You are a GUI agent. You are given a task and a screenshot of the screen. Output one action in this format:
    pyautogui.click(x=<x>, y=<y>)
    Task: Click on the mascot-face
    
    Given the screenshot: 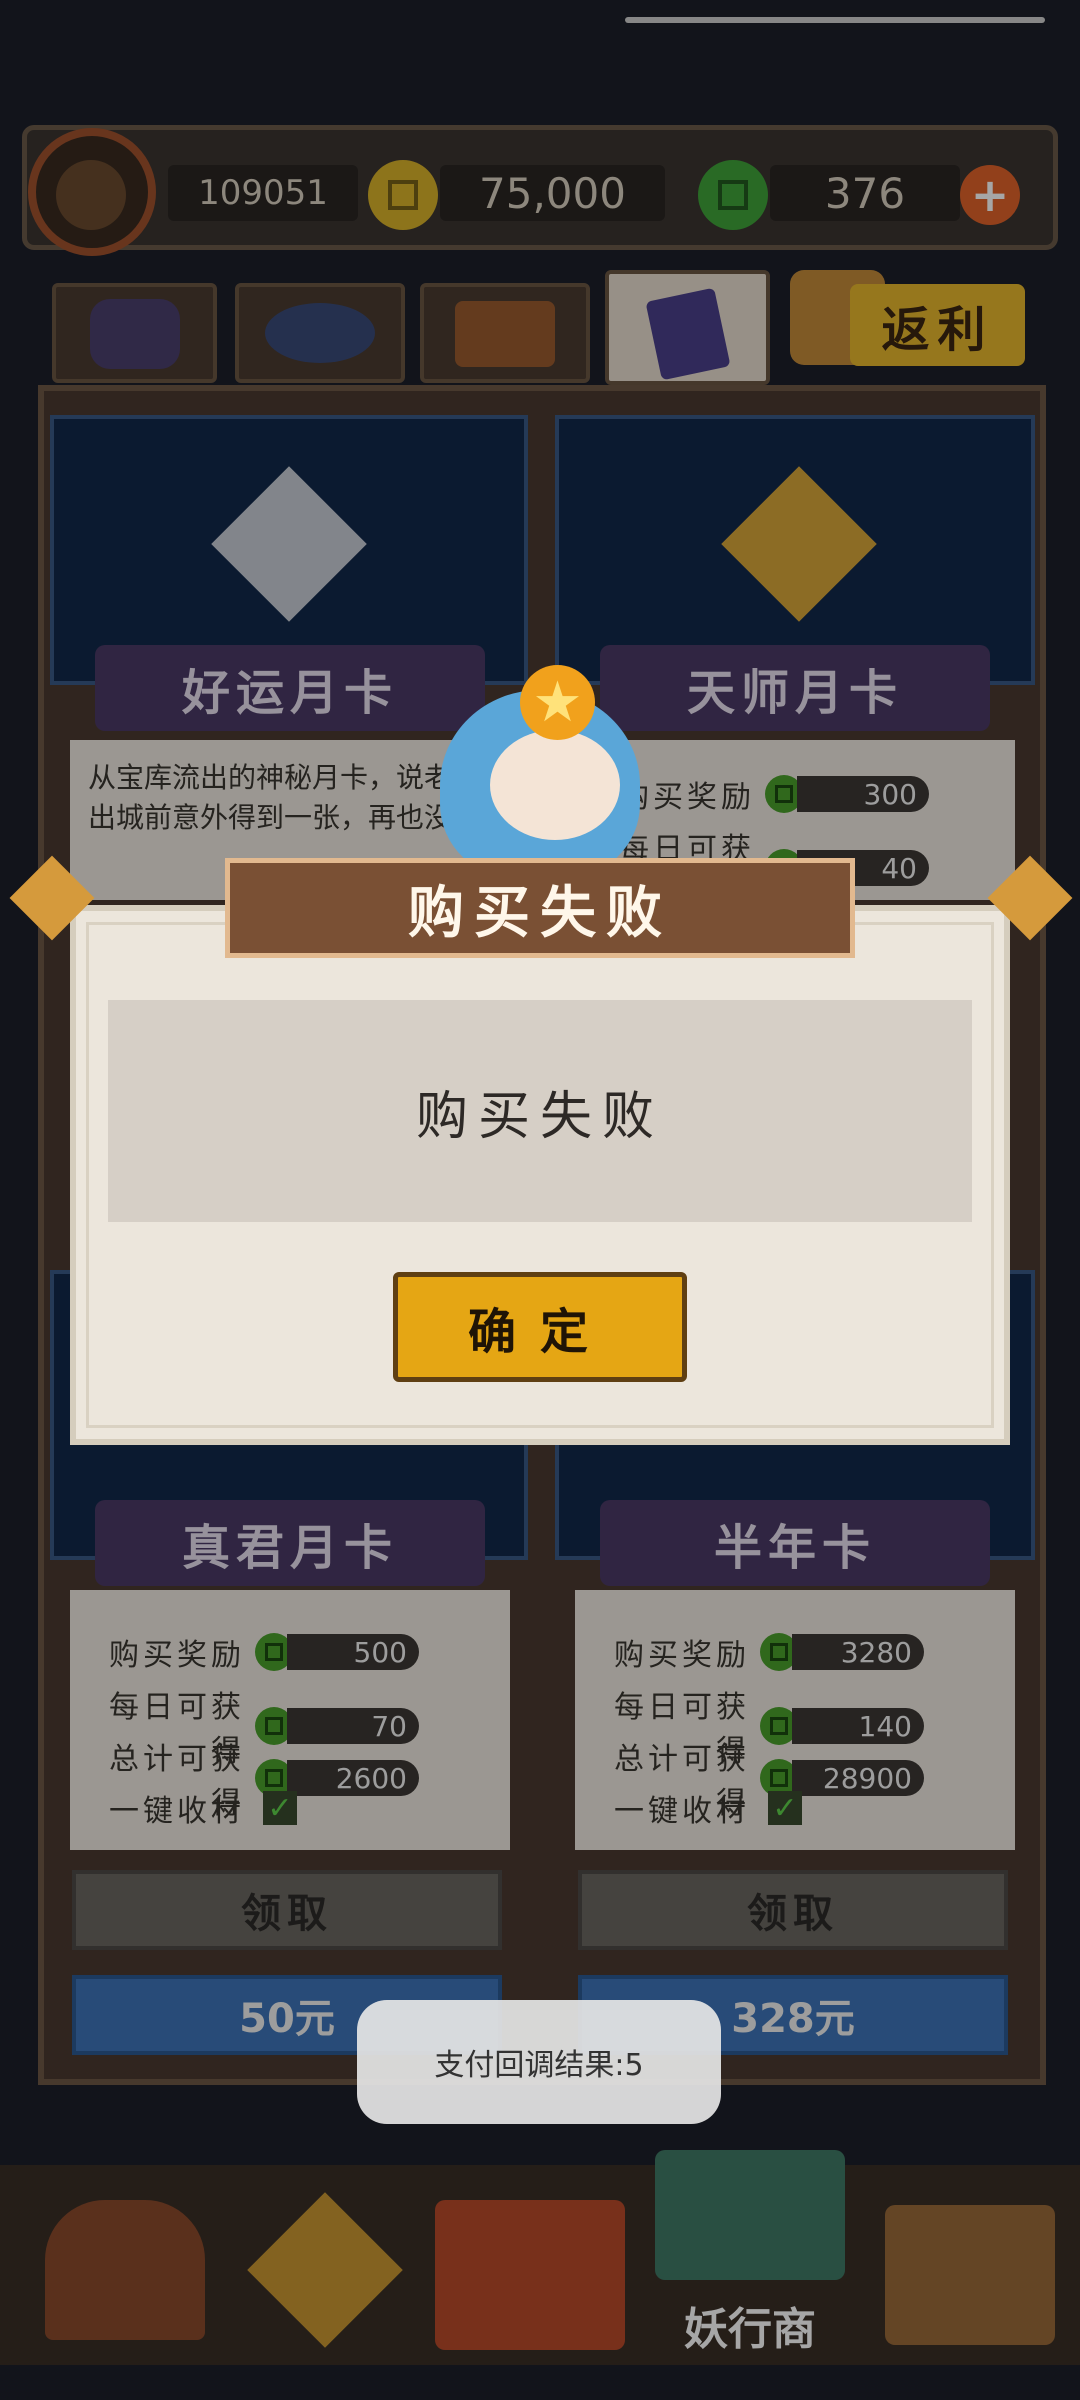 What is the action you would take?
    pyautogui.click(x=555, y=785)
    